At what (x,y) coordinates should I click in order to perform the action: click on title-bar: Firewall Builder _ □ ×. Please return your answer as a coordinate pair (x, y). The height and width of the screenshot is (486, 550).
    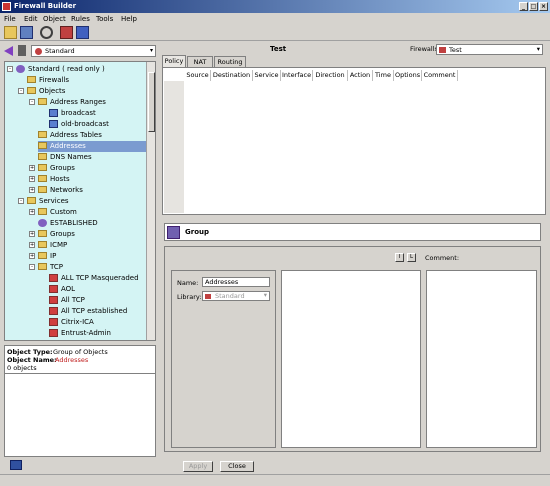
    Looking at the image, I should click on (275, 6).